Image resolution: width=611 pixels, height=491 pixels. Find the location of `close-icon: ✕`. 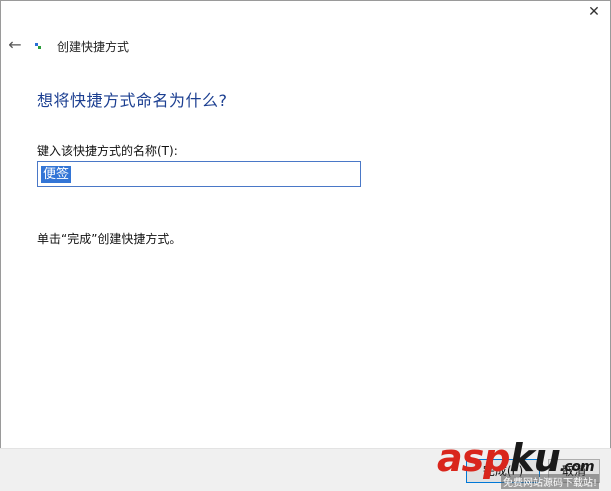

close-icon: ✕ is located at coordinates (594, 12).